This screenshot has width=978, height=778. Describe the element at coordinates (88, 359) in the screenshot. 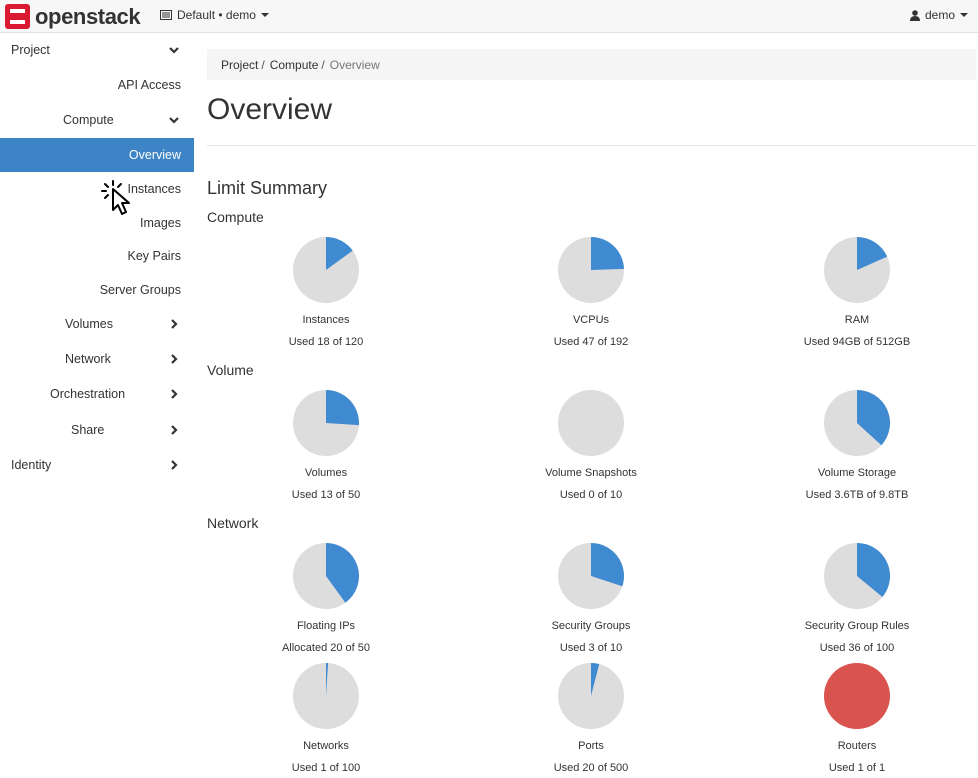

I see `sidebar-item-label: Network` at that location.